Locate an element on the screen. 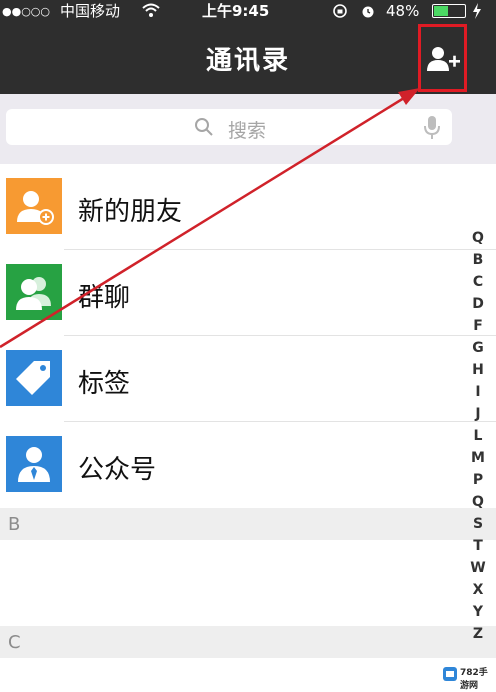 This screenshot has width=496, height=692. index-letter: I is located at coordinates (478, 392).